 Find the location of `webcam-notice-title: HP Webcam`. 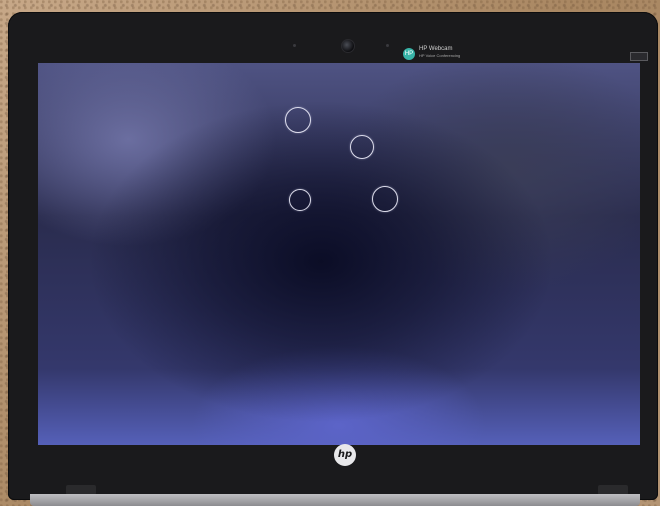

webcam-notice-title: HP Webcam is located at coordinates (436, 49).